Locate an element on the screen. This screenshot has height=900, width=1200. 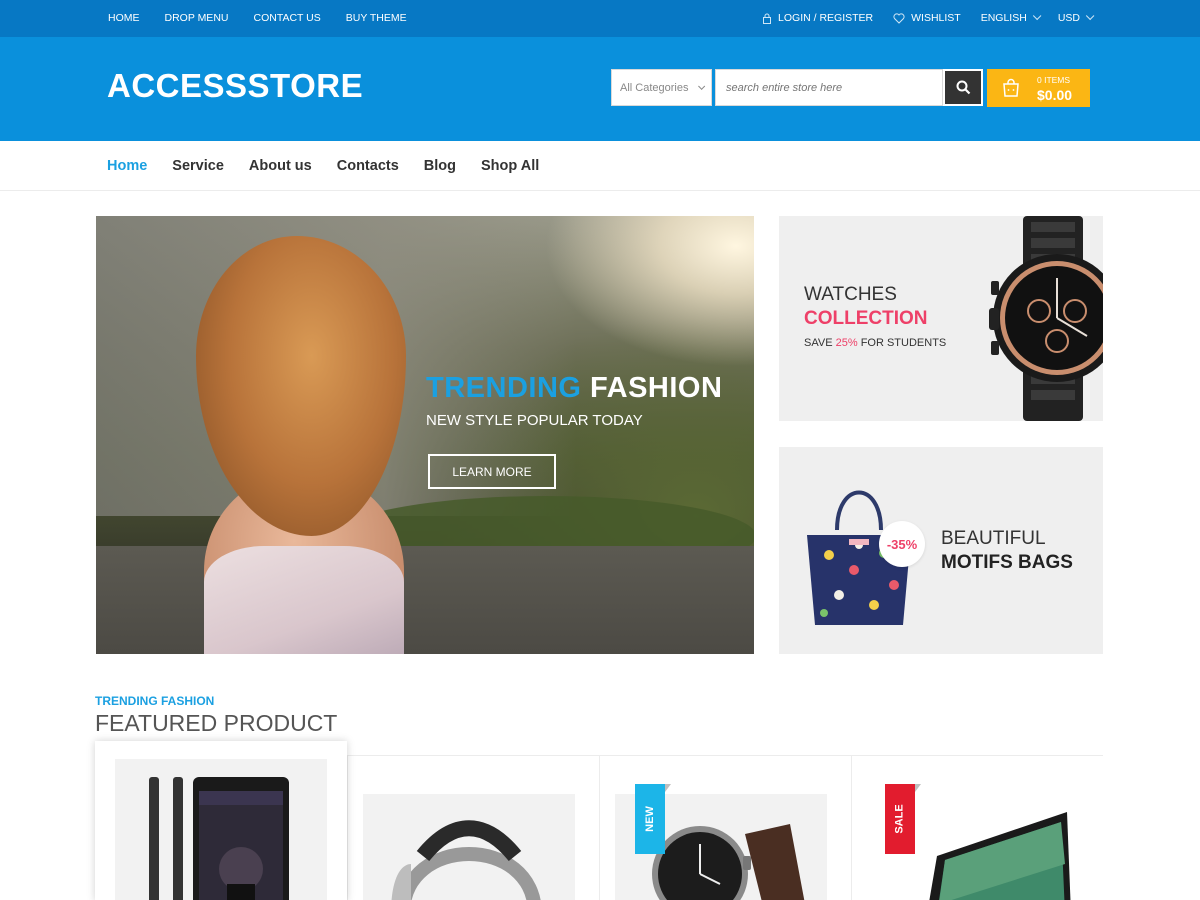
hero-background-road is located at coordinates (425, 600).